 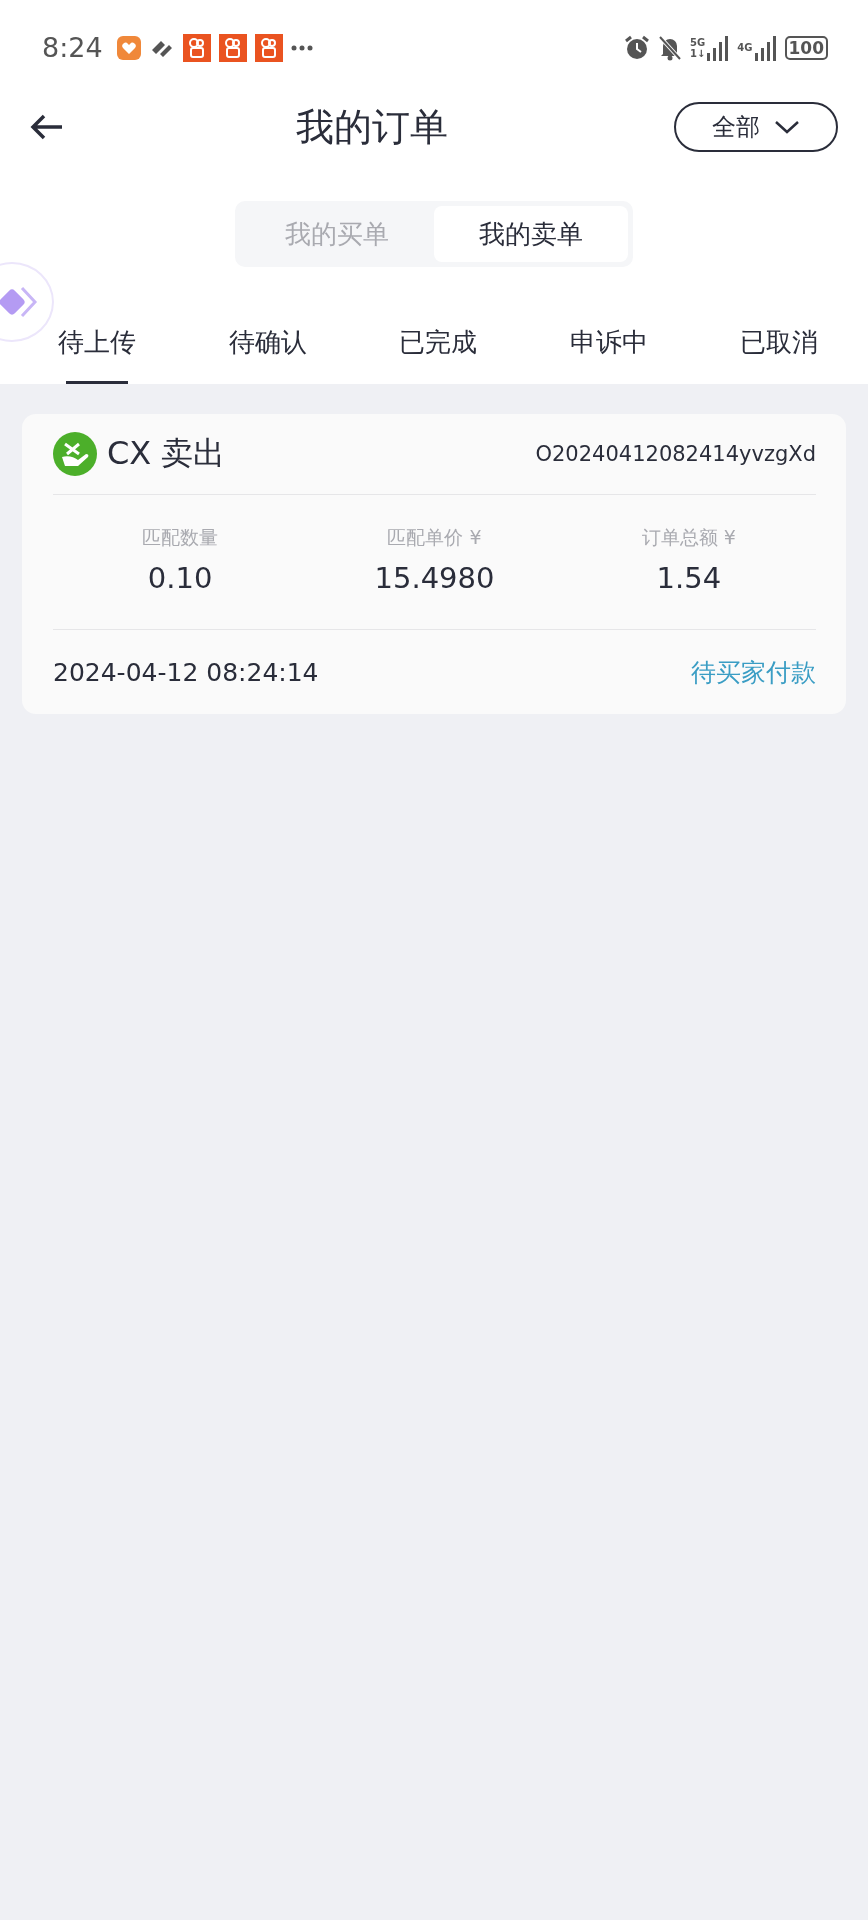 I want to click on network-activity: 1↓, so click(x=698, y=53).